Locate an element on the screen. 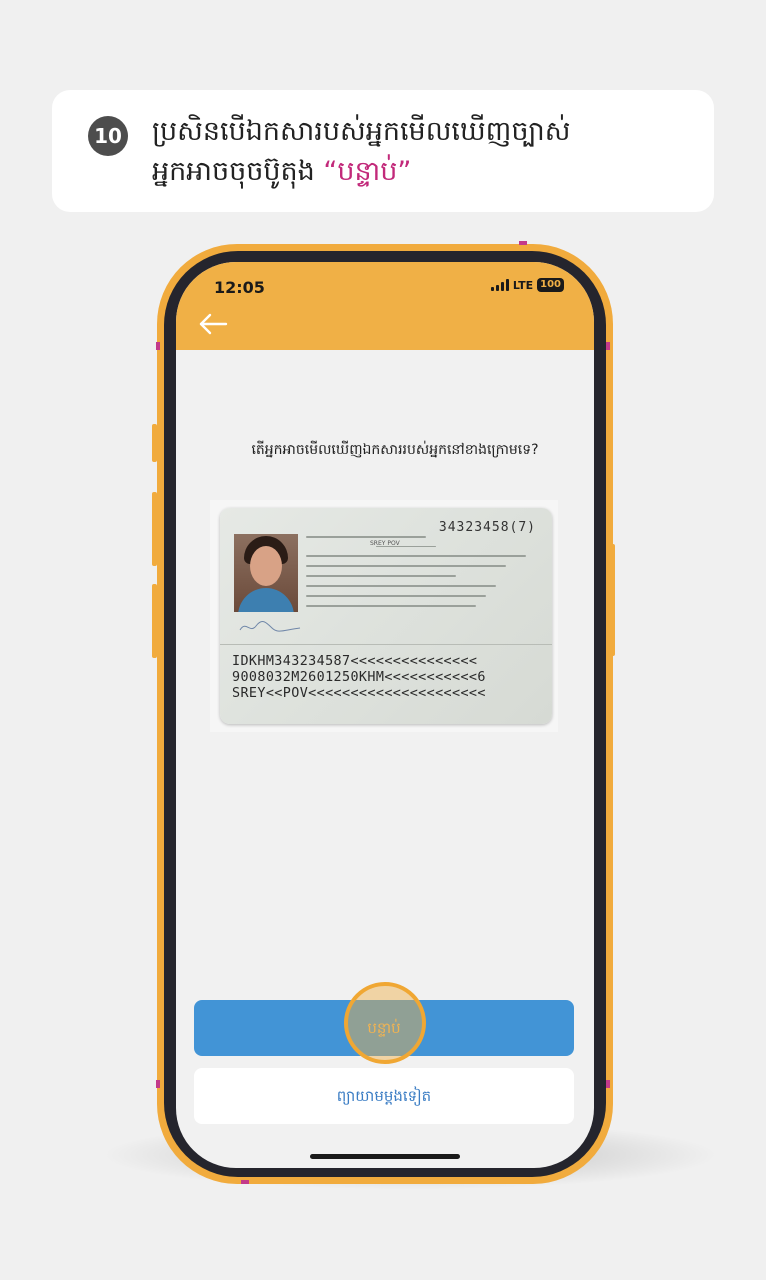 The height and width of the screenshot is (1280, 766). instruction-line-2-text: អ្នកអាចចុចប៊ូតុង is located at coordinates (238, 171).